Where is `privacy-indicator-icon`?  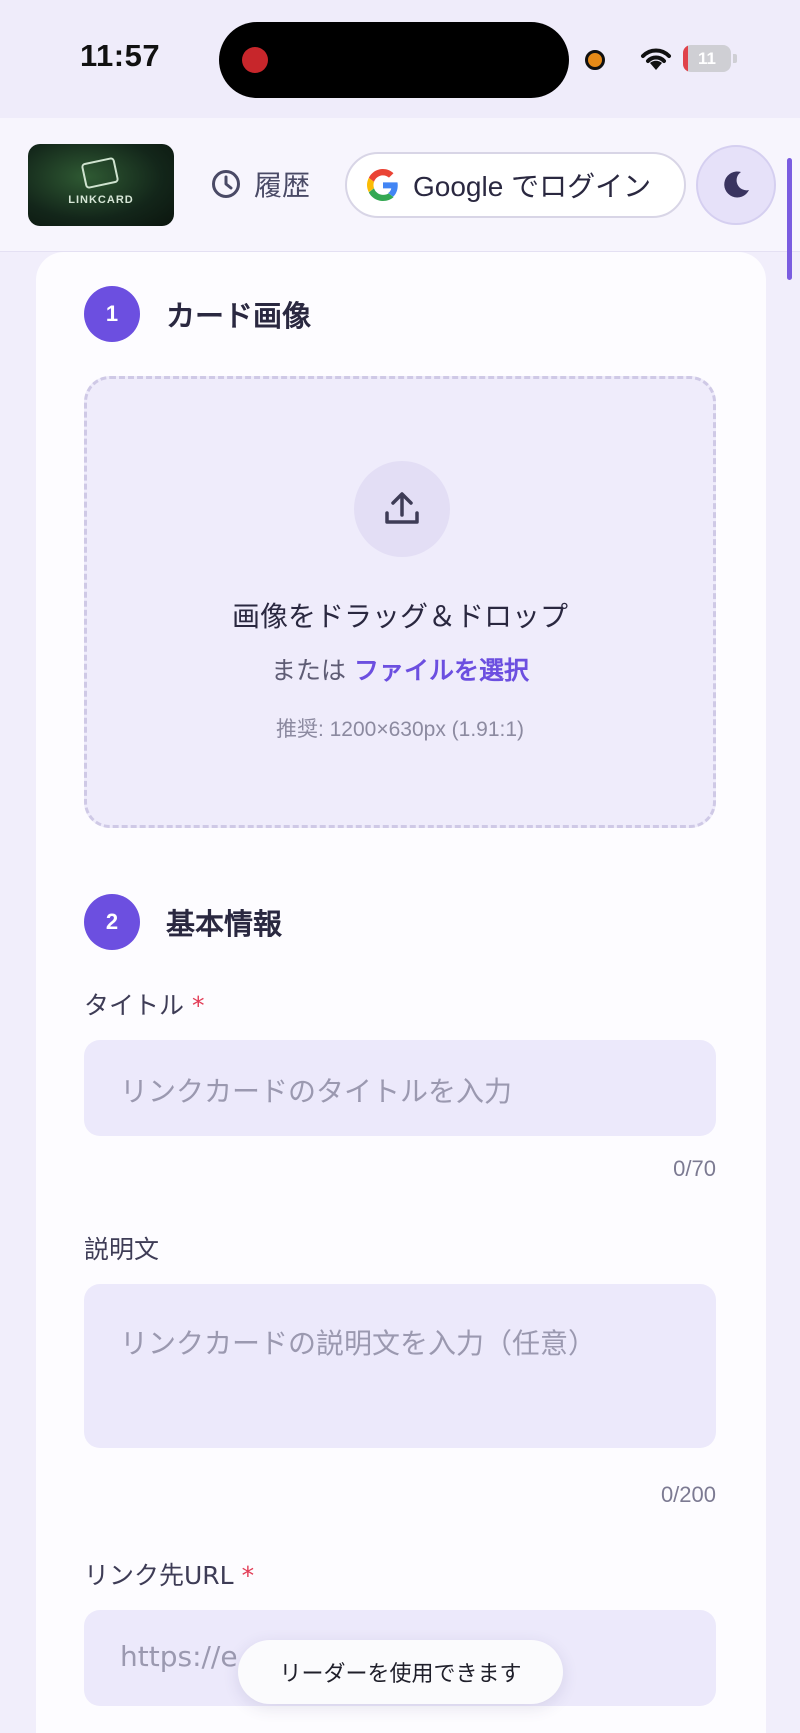
privacy-indicator-icon is located at coordinates (595, 60).